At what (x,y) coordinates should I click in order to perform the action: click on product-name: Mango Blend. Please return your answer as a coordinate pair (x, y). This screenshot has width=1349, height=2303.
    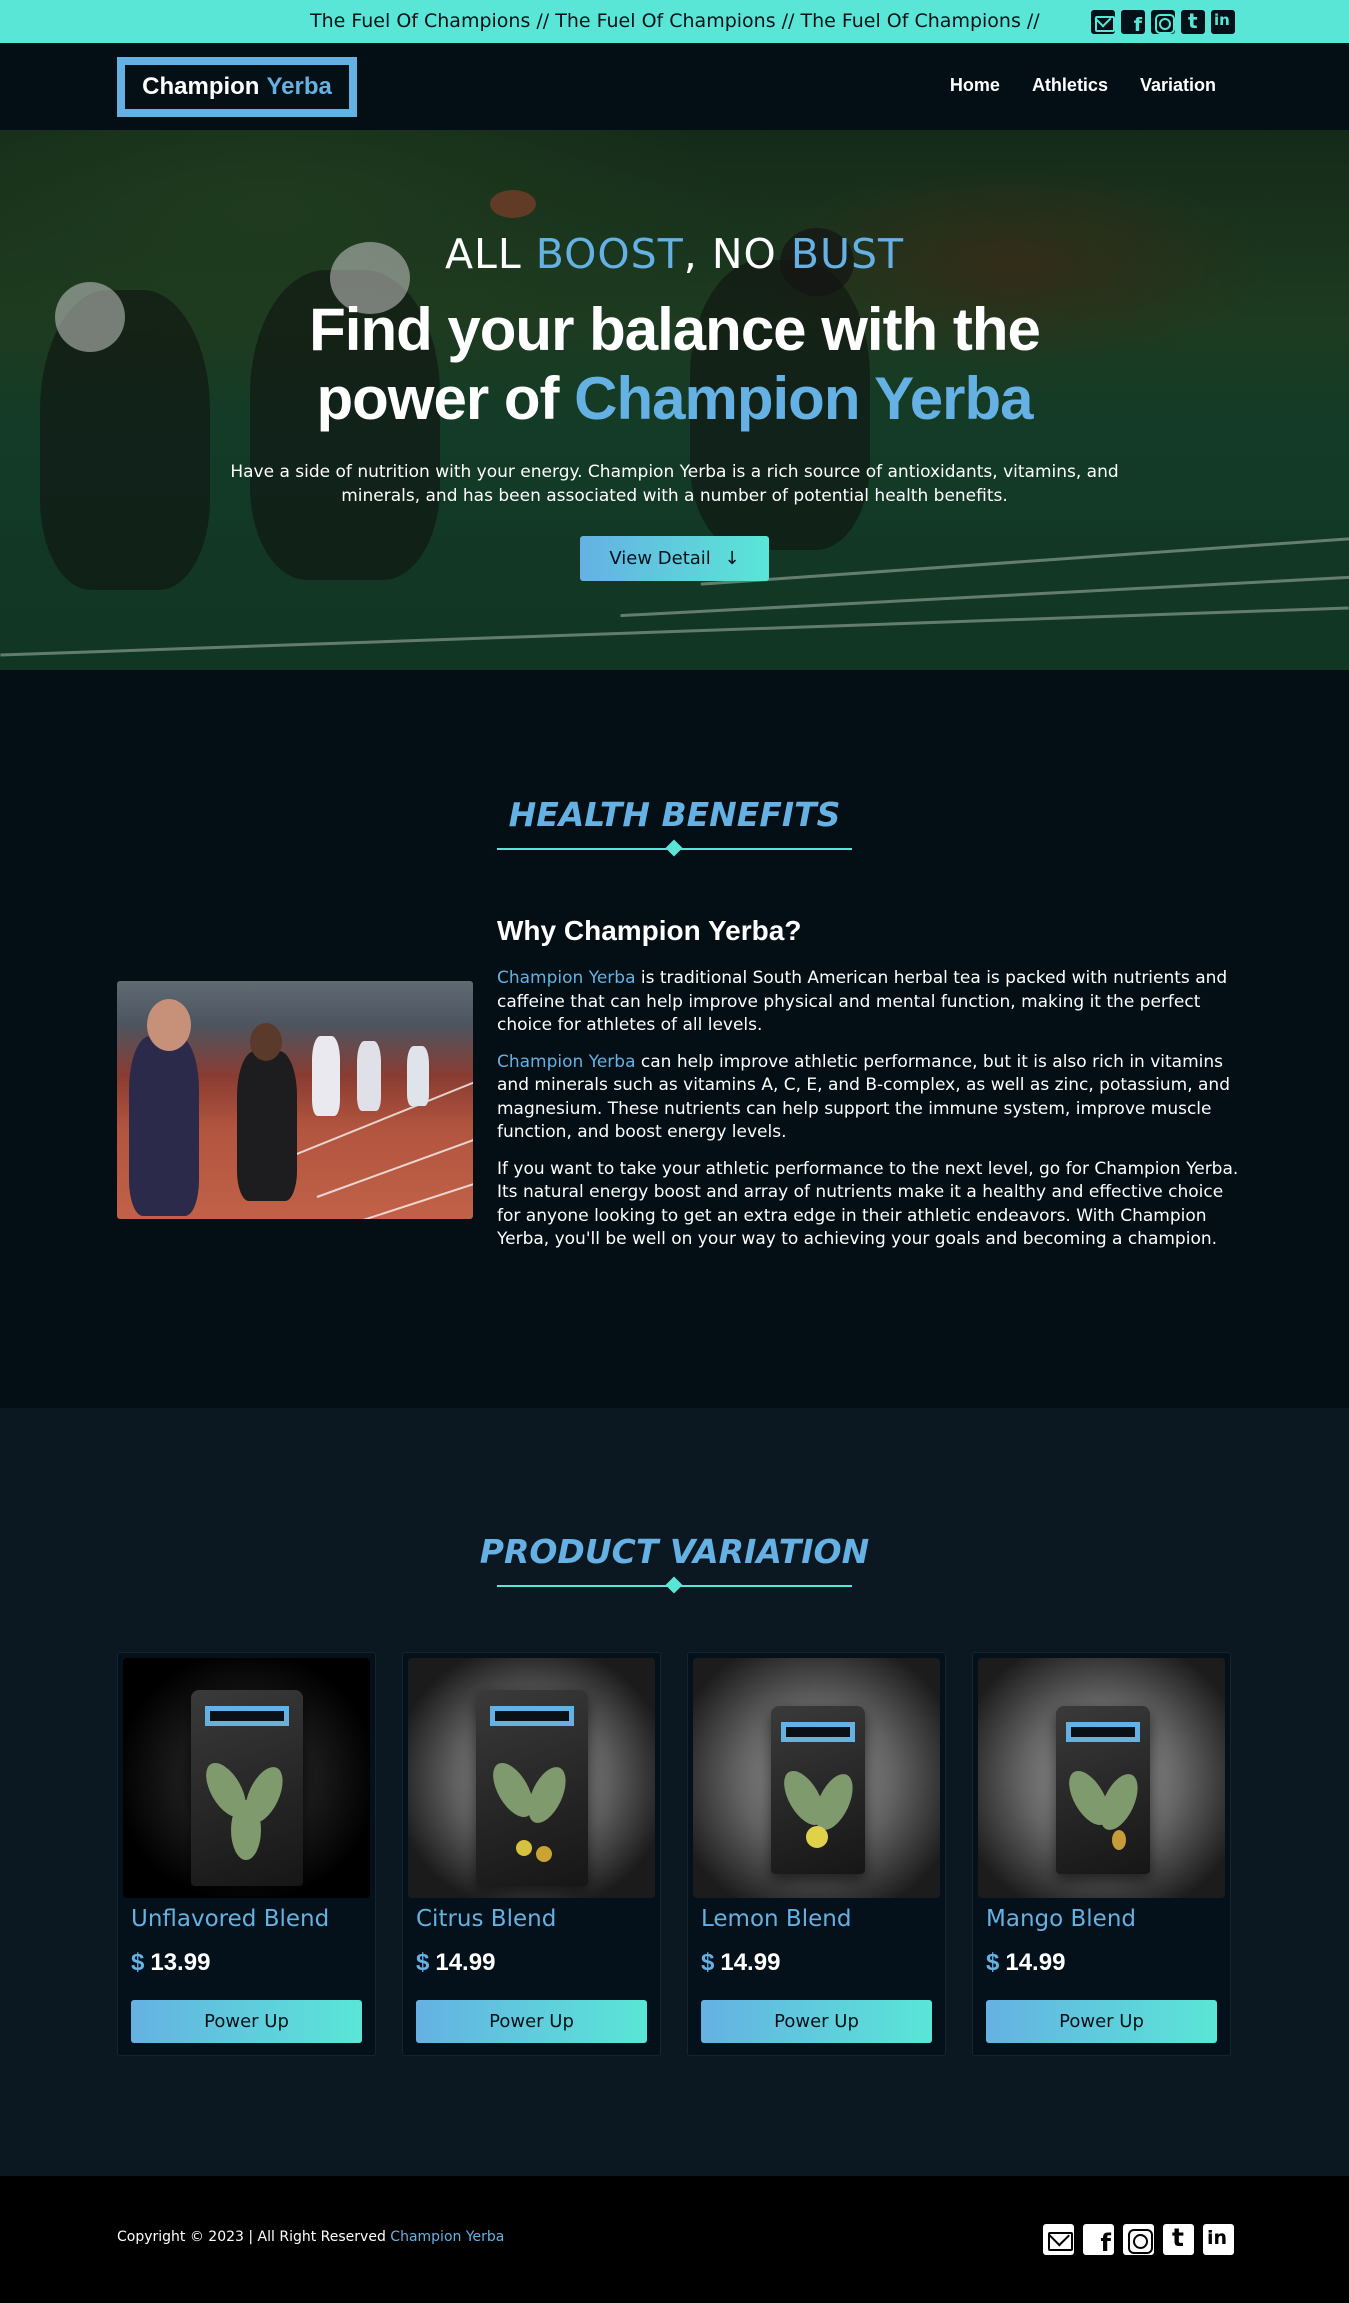
    Looking at the image, I should click on (1061, 1919).